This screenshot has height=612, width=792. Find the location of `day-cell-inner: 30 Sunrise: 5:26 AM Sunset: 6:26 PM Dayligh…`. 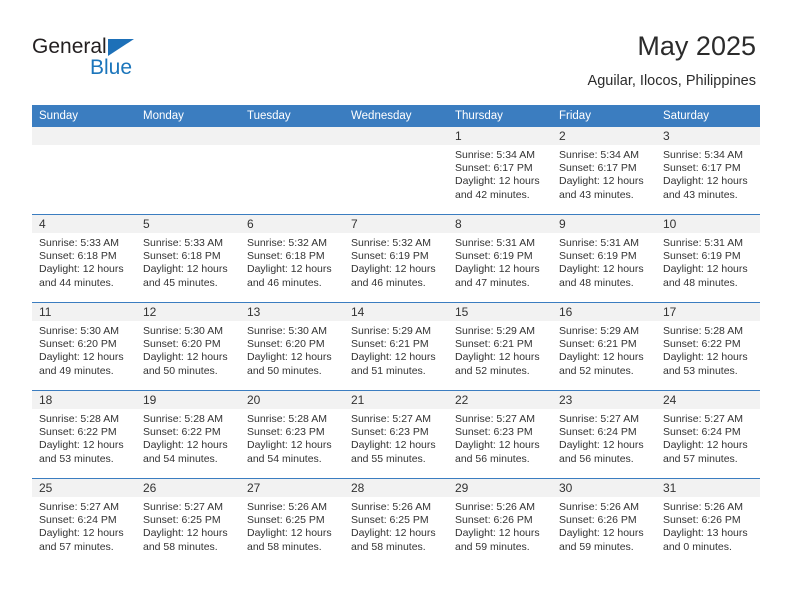

day-cell-inner: 30 Sunrise: 5:26 AM Sunset: 6:26 PM Dayligh… is located at coordinates (604, 522).